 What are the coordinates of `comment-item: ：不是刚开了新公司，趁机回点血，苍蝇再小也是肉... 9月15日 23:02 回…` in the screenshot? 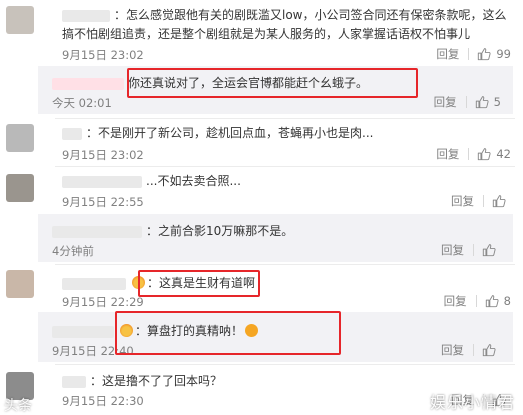 It's located at (261, 143).